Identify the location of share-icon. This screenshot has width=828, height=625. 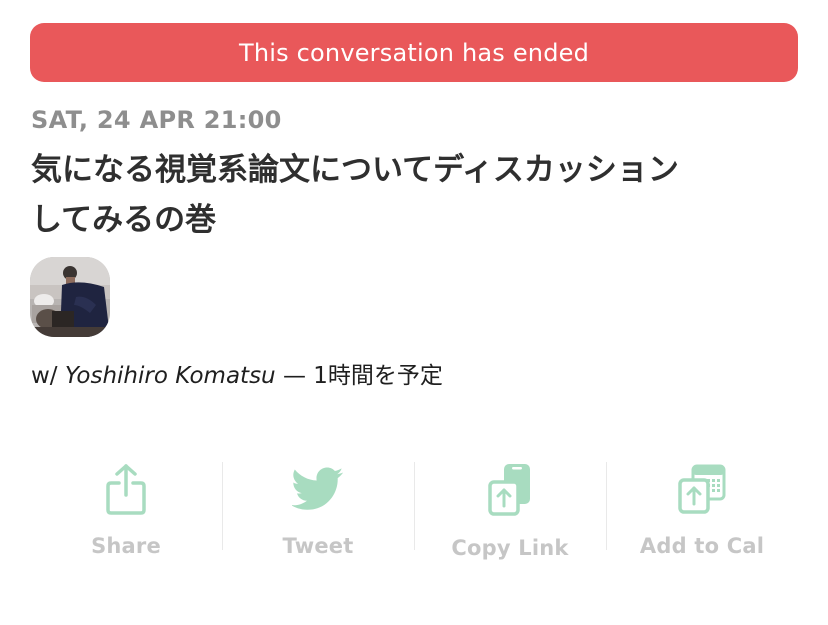
(126, 489).